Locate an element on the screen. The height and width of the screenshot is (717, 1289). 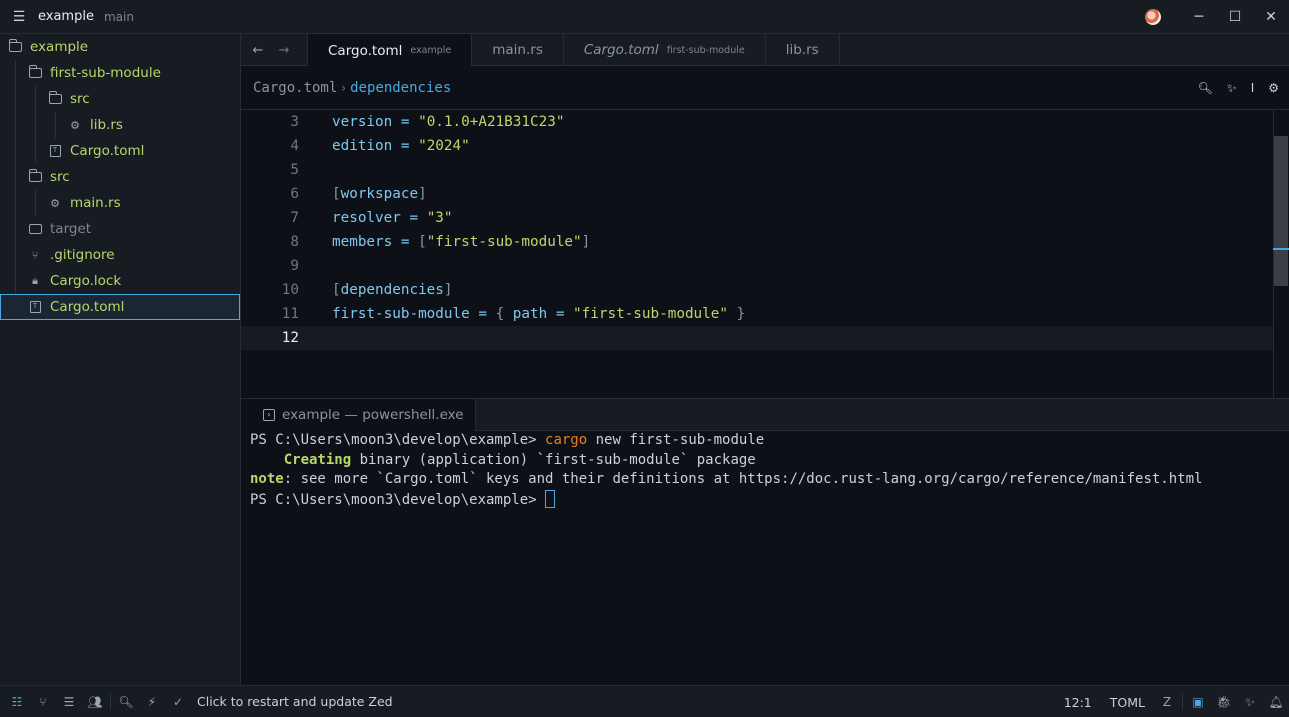
toml-brace: { is located at coordinates (504, 314).